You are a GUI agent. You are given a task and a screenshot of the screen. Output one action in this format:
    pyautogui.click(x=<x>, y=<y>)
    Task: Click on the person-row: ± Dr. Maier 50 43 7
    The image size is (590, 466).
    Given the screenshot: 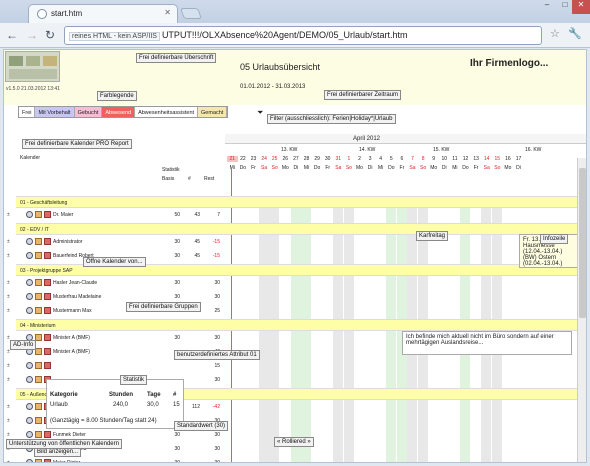 What is the action you would take?
    pyautogui.click(x=296, y=215)
    